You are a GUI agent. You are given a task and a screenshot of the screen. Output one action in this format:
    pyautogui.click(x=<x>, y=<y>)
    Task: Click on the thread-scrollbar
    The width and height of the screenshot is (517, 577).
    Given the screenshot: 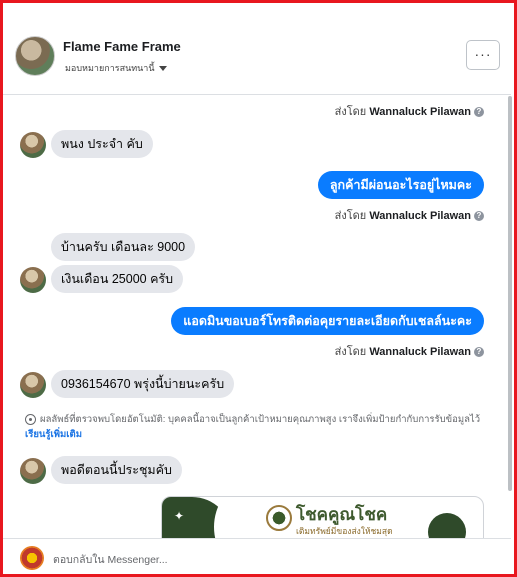 What is the action you would take?
    pyautogui.click(x=510, y=293)
    